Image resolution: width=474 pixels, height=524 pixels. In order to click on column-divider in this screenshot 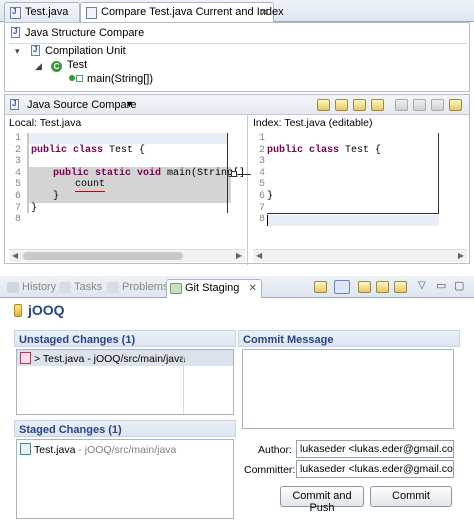, I will do `click(183, 382)`.